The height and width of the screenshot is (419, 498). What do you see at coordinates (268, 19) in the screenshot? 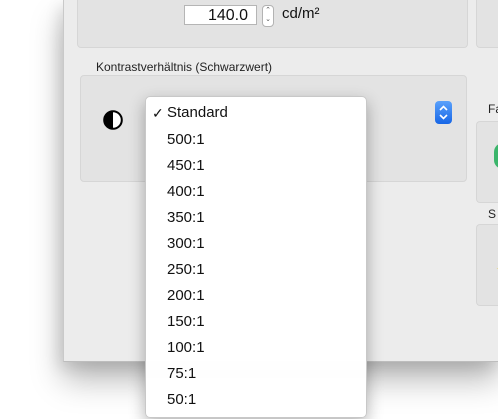
I see `stepper-down-icon: ⌄` at bounding box center [268, 19].